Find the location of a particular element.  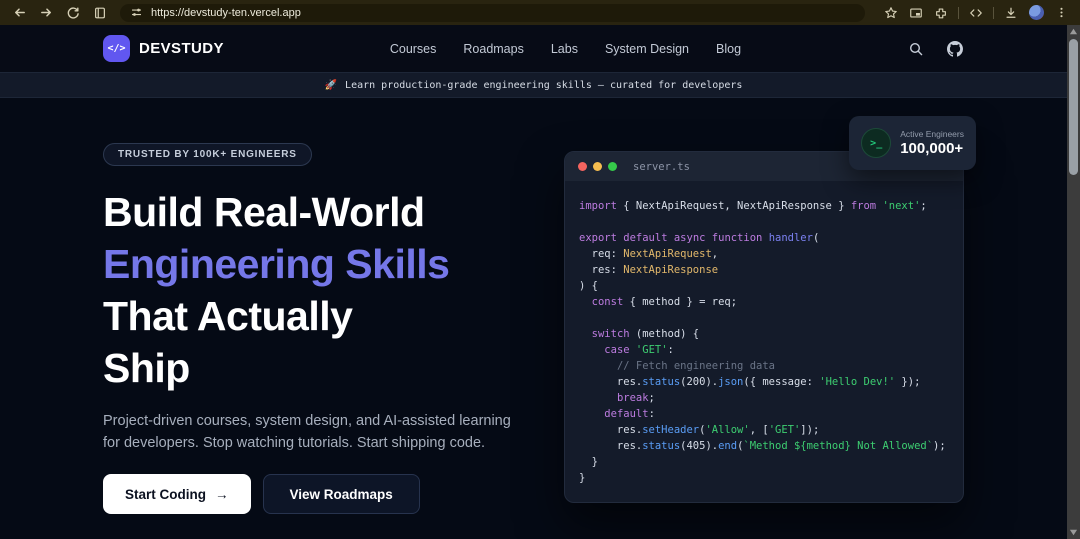

forward-icon is located at coordinates (46, 13).